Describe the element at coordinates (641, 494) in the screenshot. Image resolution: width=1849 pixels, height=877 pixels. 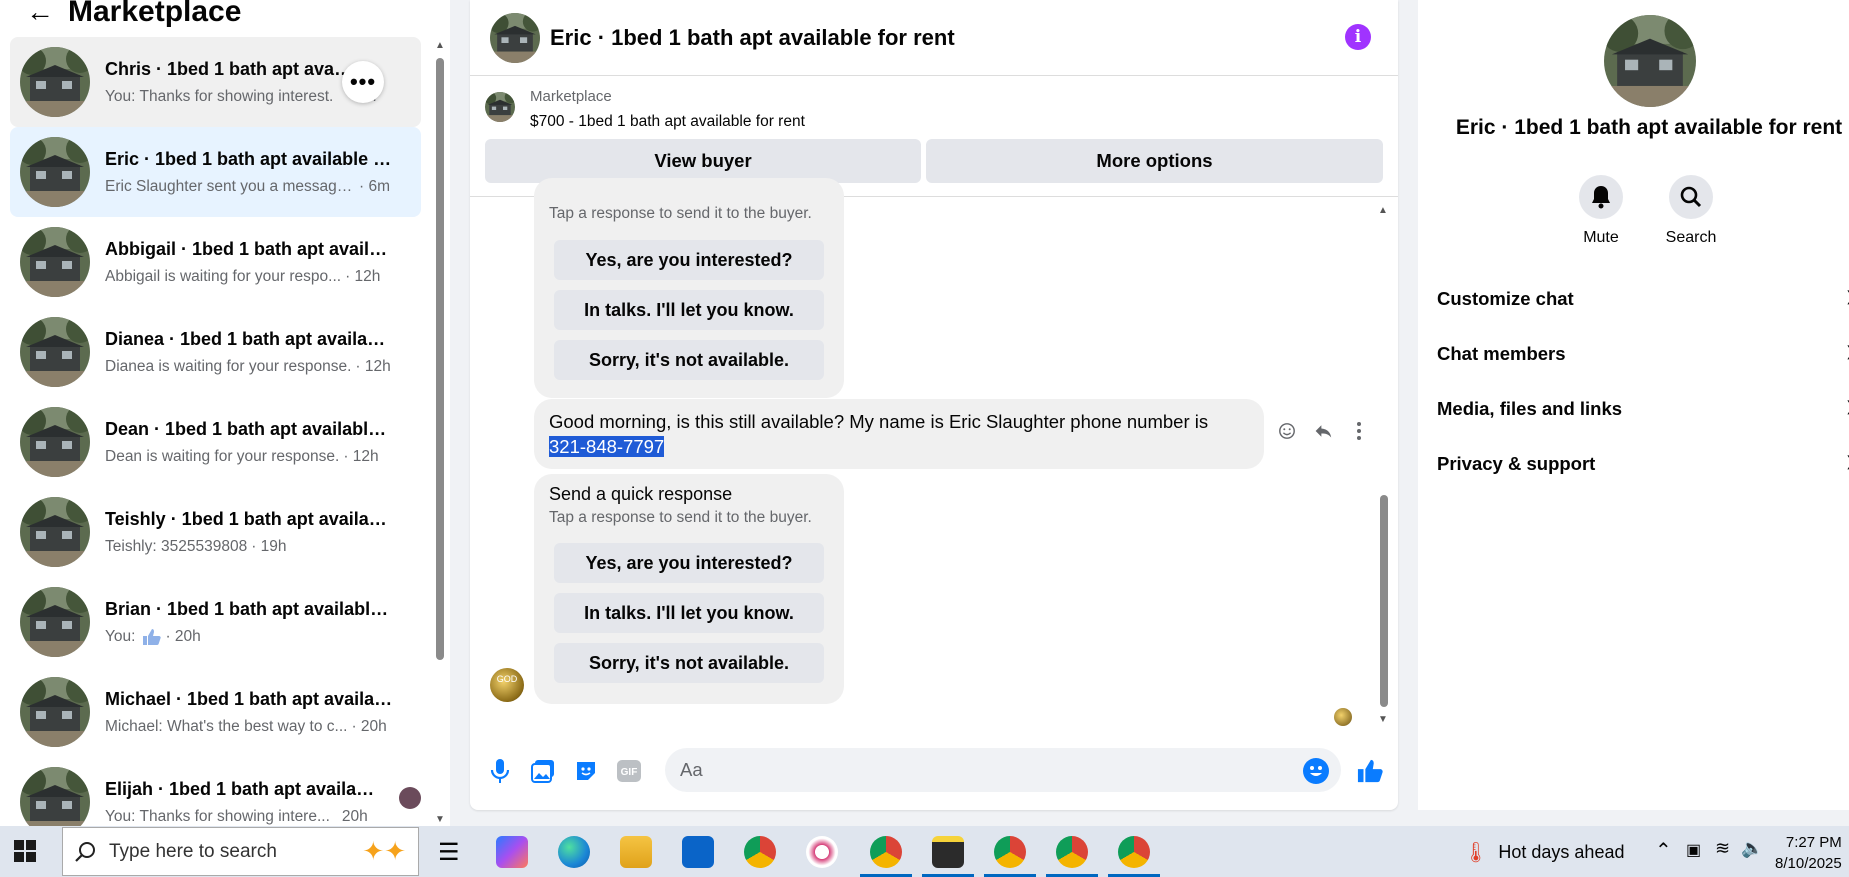
I see `quick-reply-title: Send a quick response` at that location.